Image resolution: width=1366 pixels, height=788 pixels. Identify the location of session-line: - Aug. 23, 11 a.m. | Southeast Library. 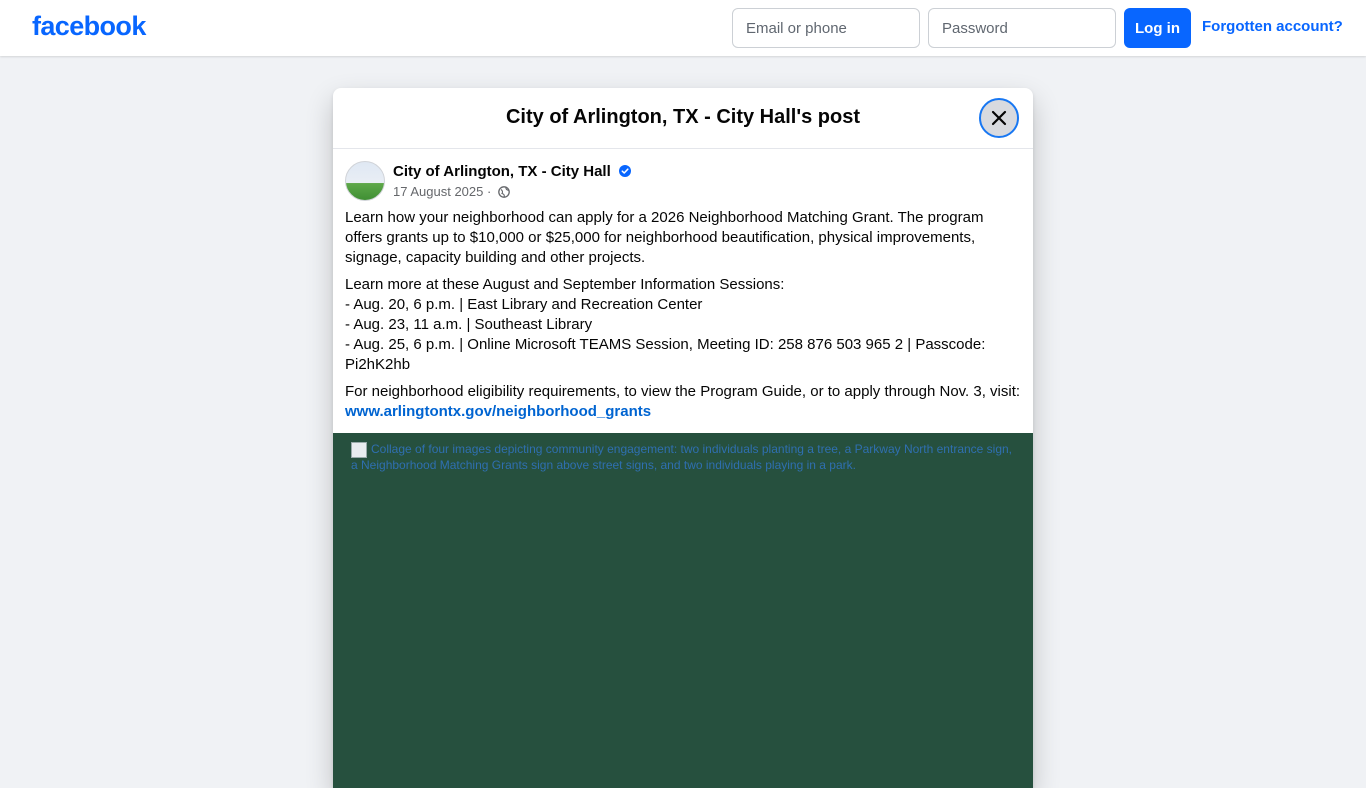
(469, 324).